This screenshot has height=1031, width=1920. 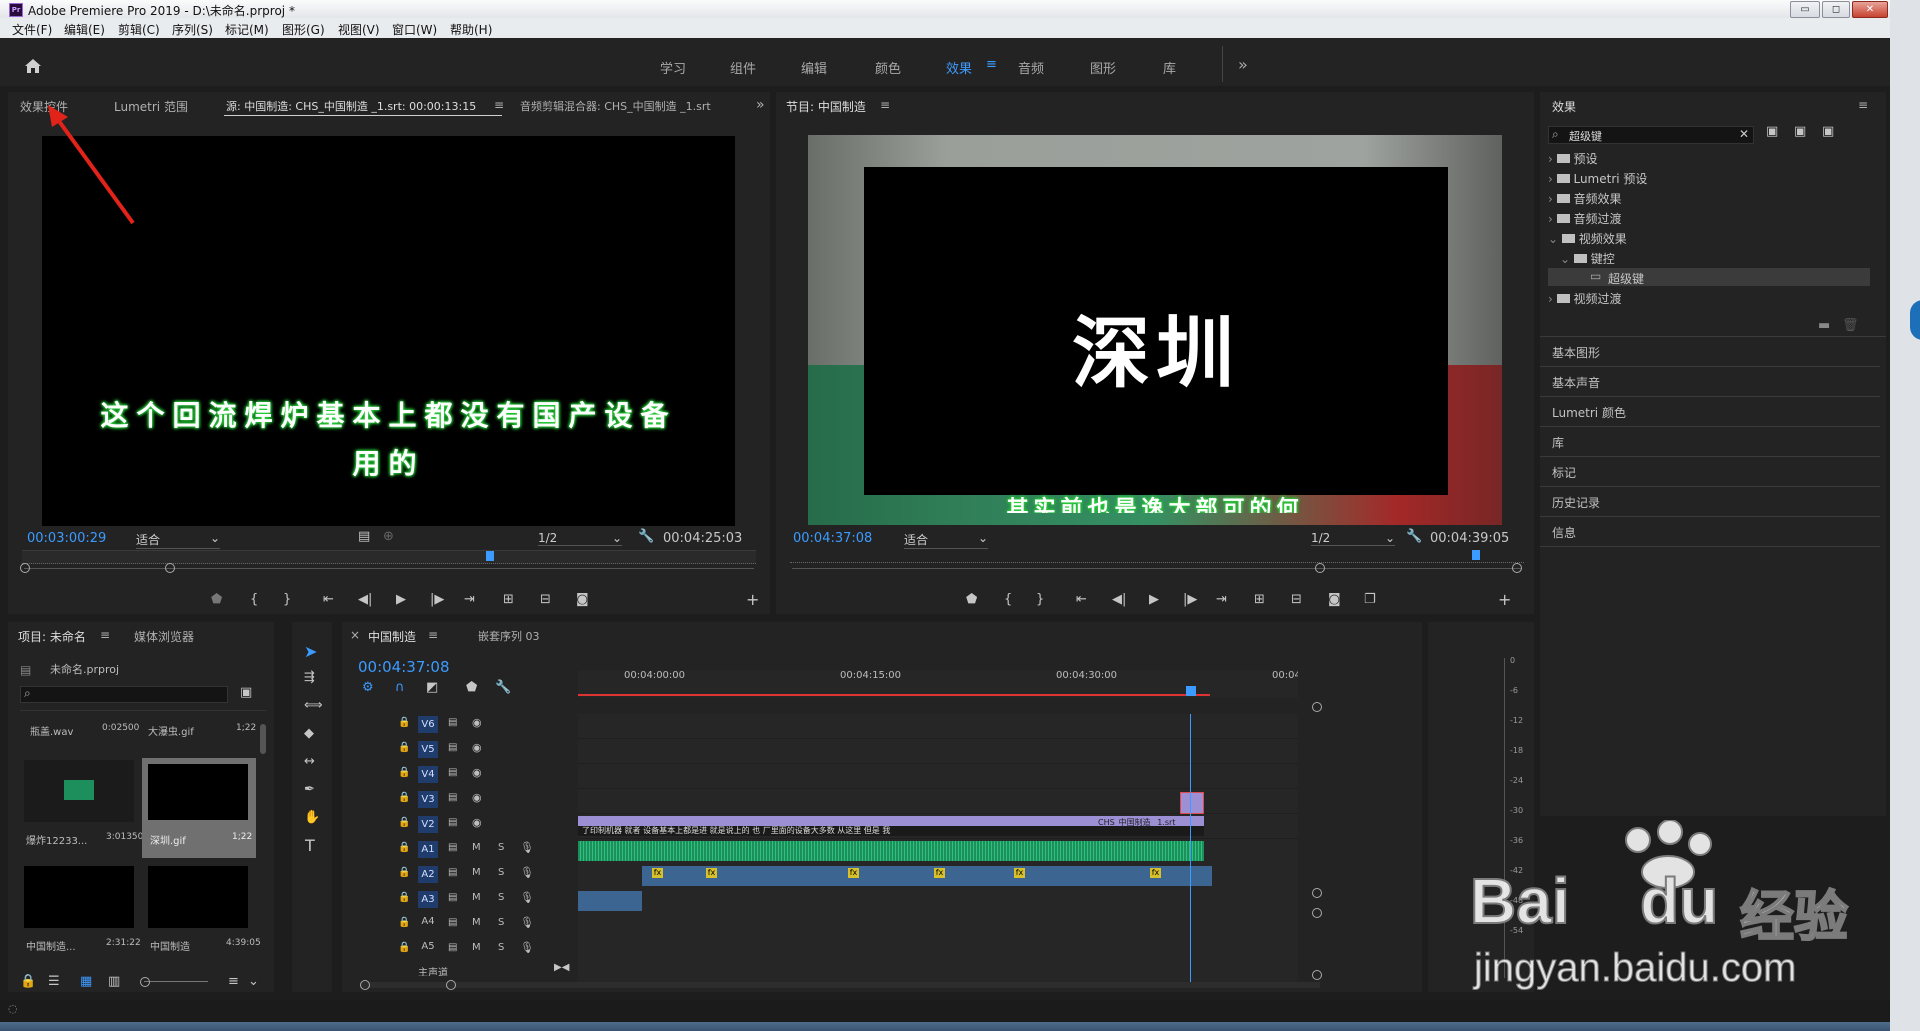 What do you see at coordinates (328, 599) in the screenshot?
I see `go-to-in-icon: ⇤` at bounding box center [328, 599].